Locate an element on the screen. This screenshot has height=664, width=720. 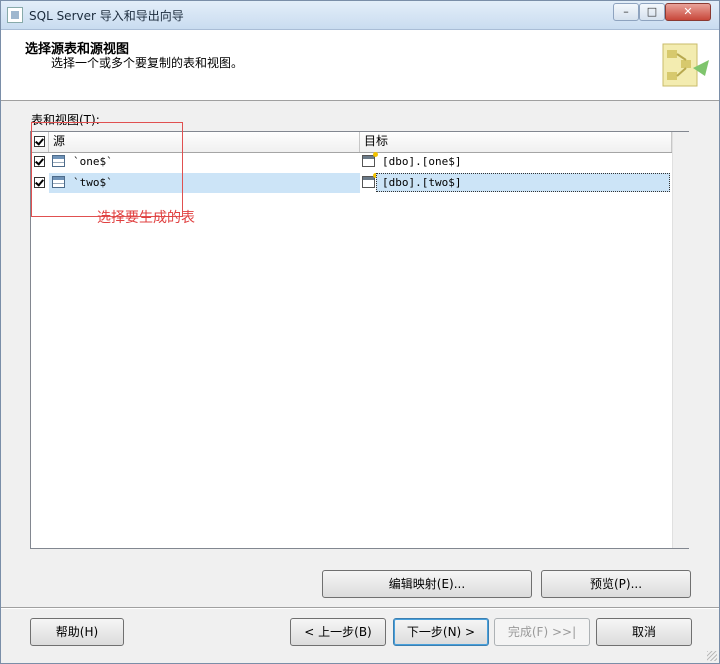
wizard-header: 选择源表和源视图 选择一个或多个要复制的表和视图。 is located at coordinates (360, 65).